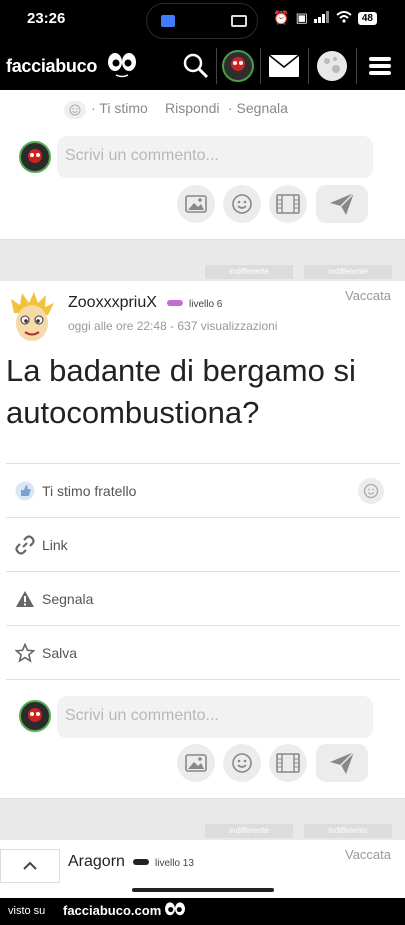  Describe the element at coordinates (344, 18) in the screenshot. I see `wifi-icon` at that location.